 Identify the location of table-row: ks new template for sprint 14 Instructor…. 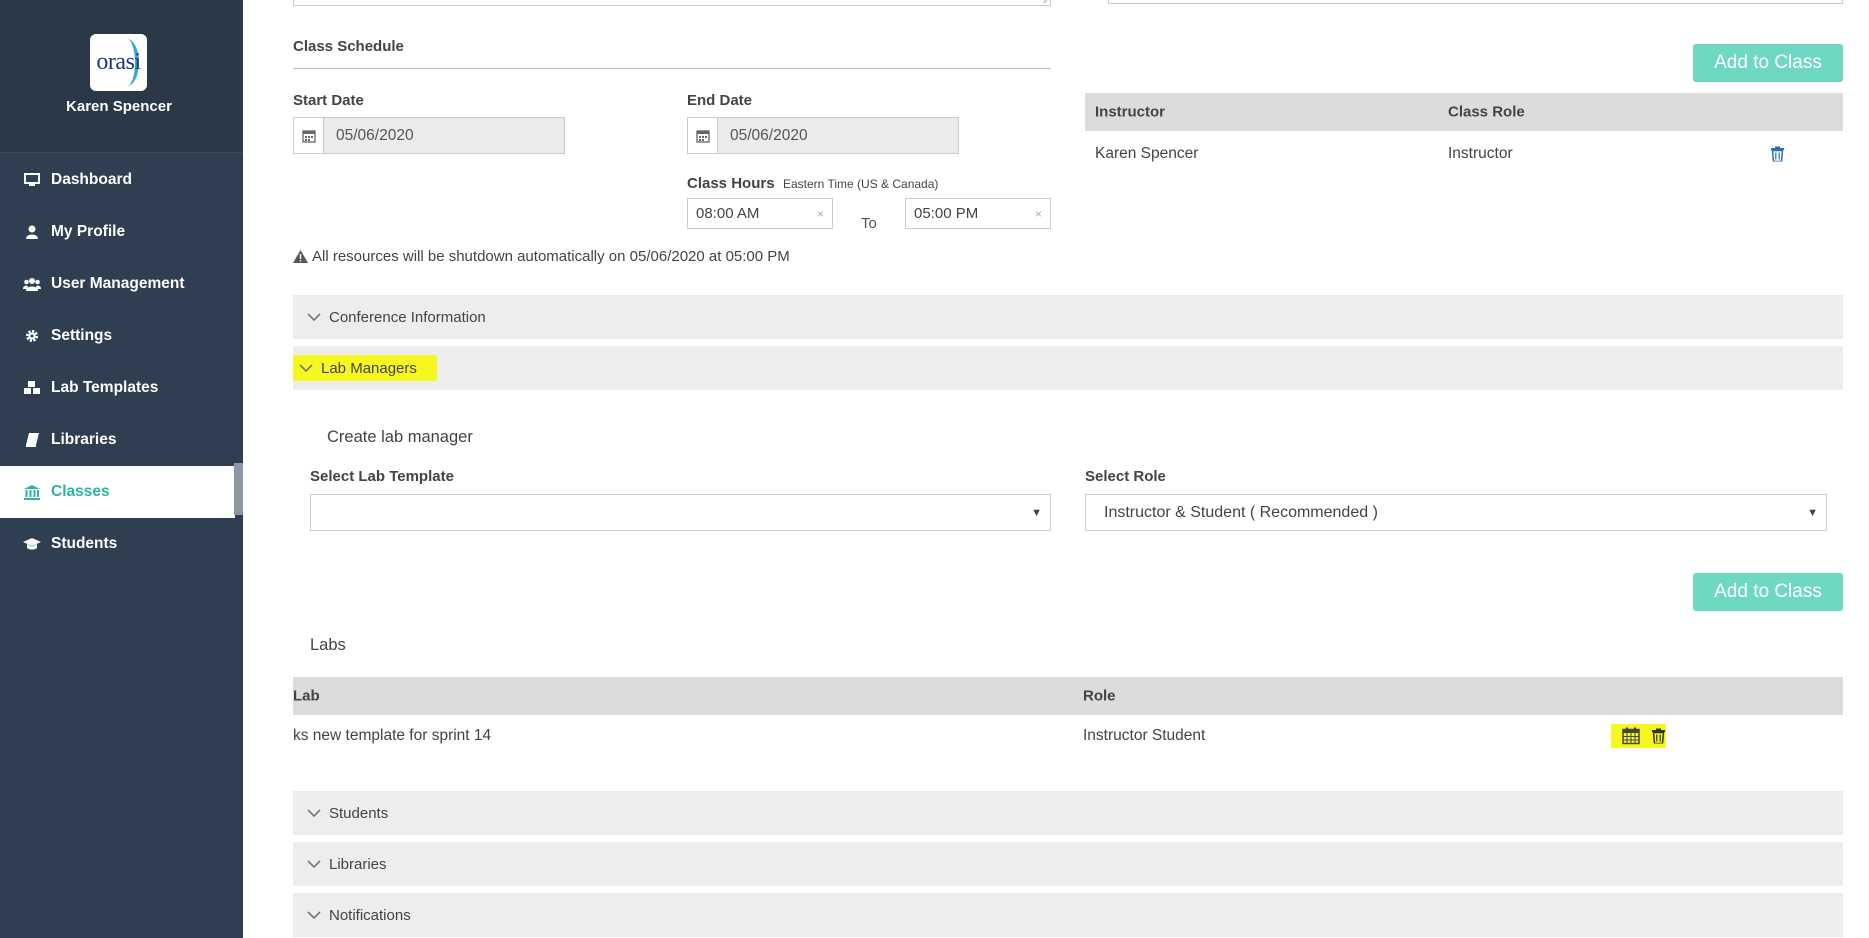
(1068, 736).